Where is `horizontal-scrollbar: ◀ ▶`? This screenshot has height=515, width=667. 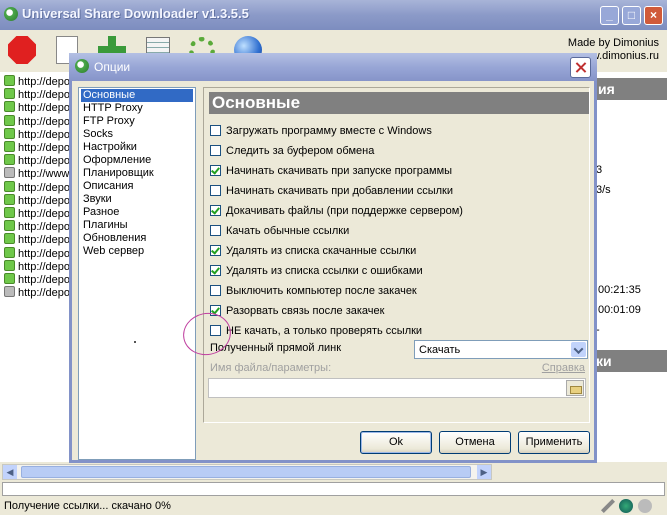 horizontal-scrollbar: ◀ ▶ is located at coordinates (247, 472).